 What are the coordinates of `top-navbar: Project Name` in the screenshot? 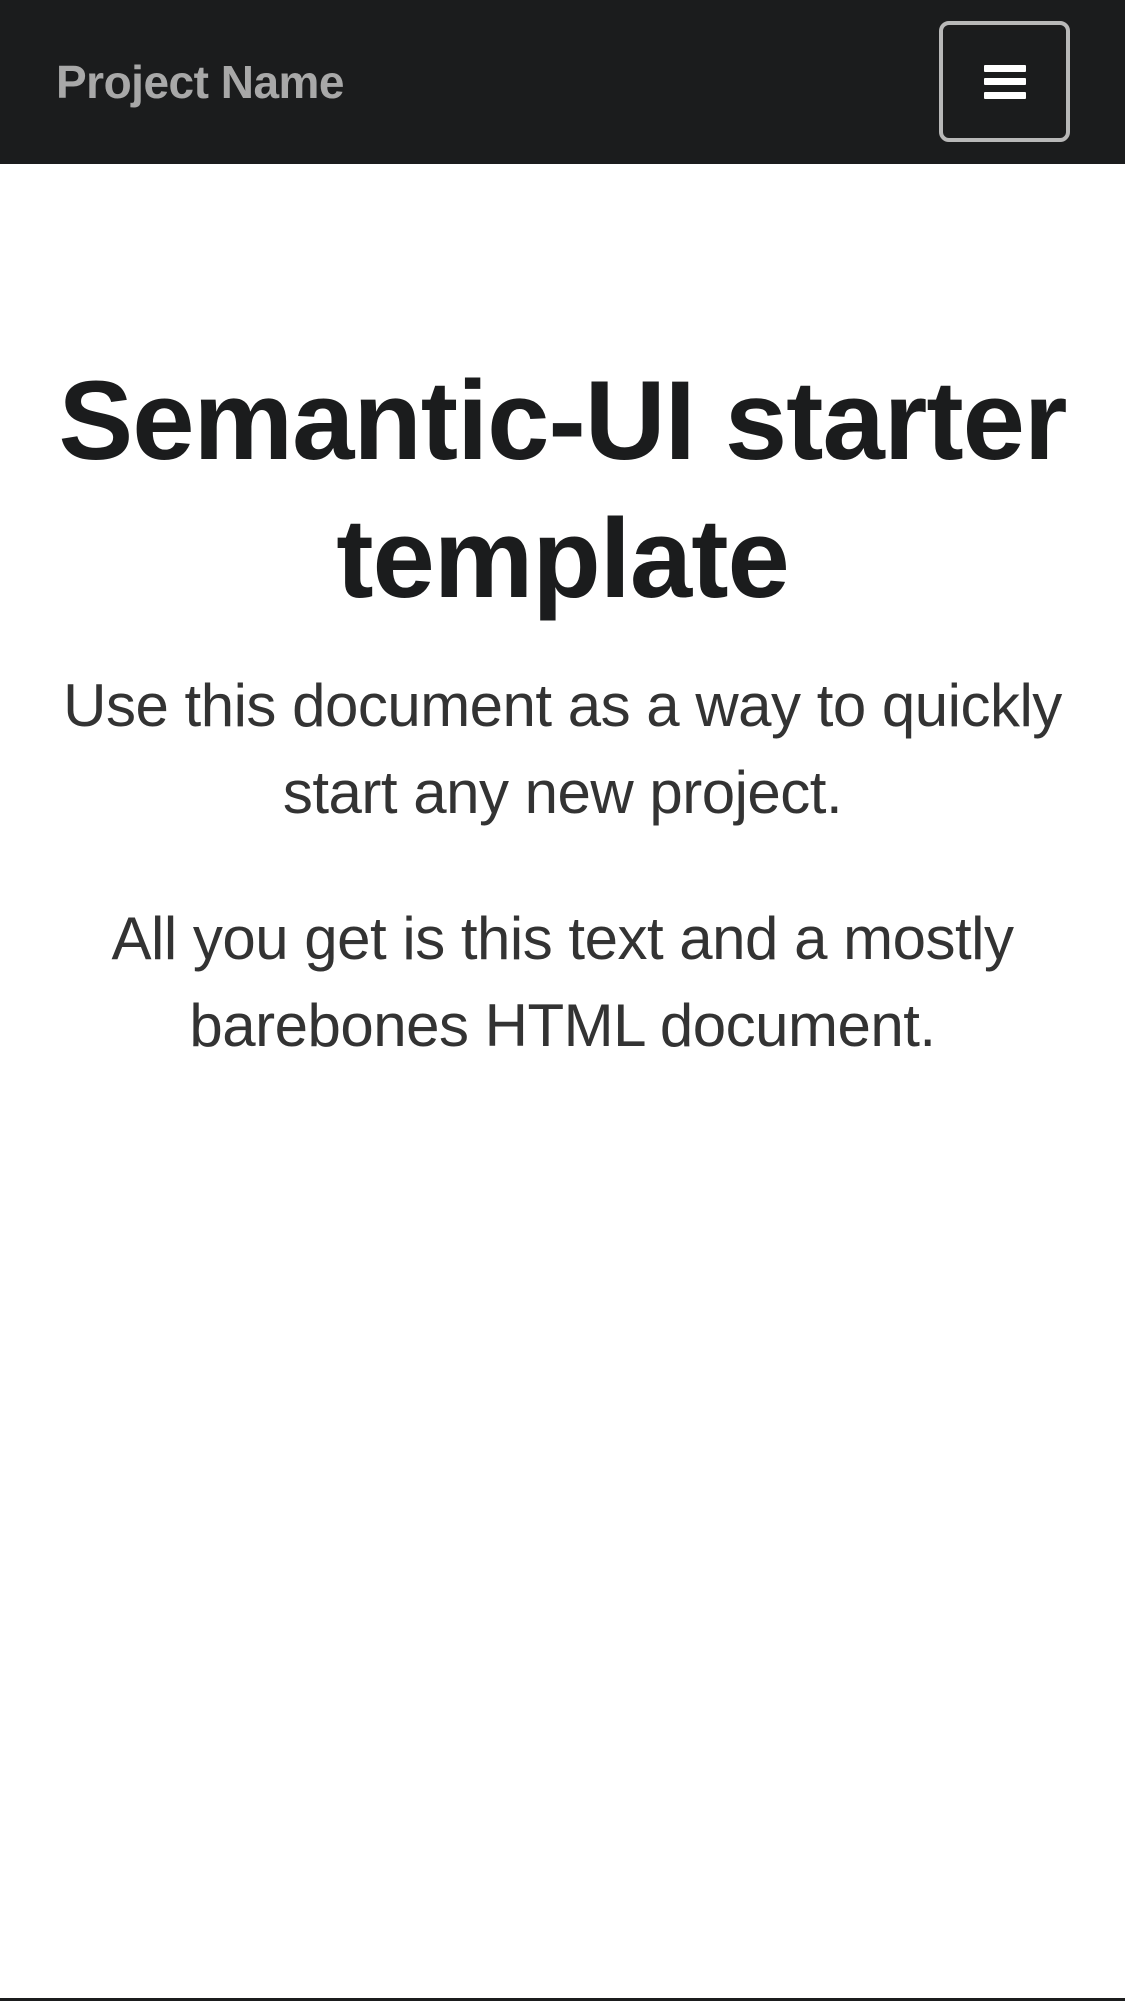 It's located at (562, 82).